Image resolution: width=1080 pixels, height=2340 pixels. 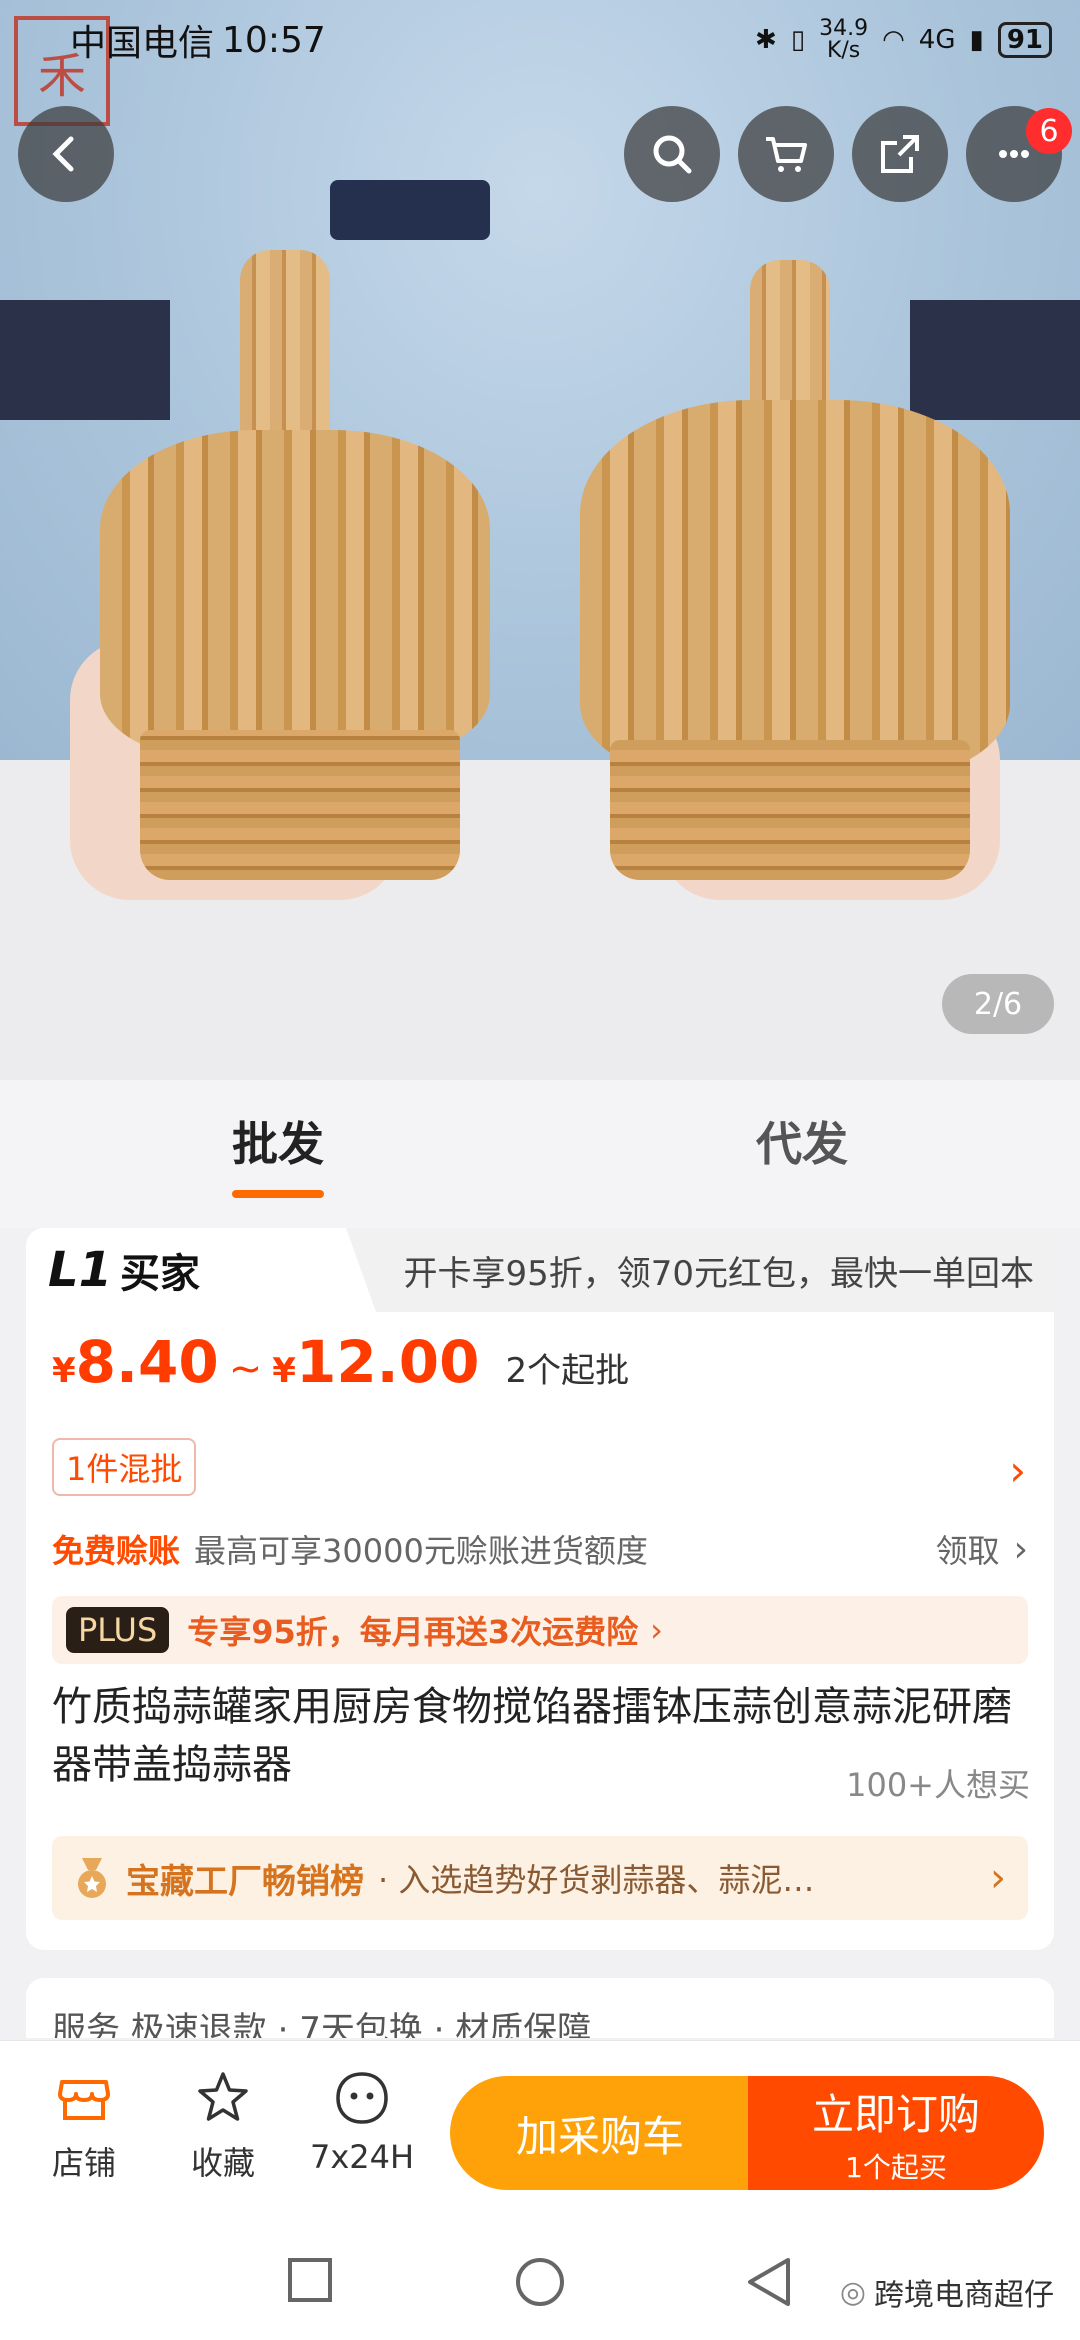 What do you see at coordinates (976, 40) in the screenshot?
I see `signal-icon: ▮` at bounding box center [976, 40].